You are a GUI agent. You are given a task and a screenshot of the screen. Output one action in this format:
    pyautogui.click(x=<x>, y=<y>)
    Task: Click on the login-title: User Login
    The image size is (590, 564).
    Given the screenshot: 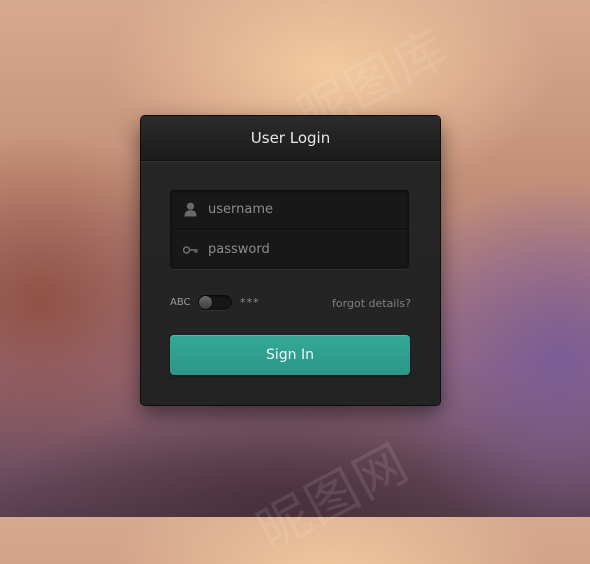 What is the action you would take?
    pyautogui.click(x=290, y=138)
    